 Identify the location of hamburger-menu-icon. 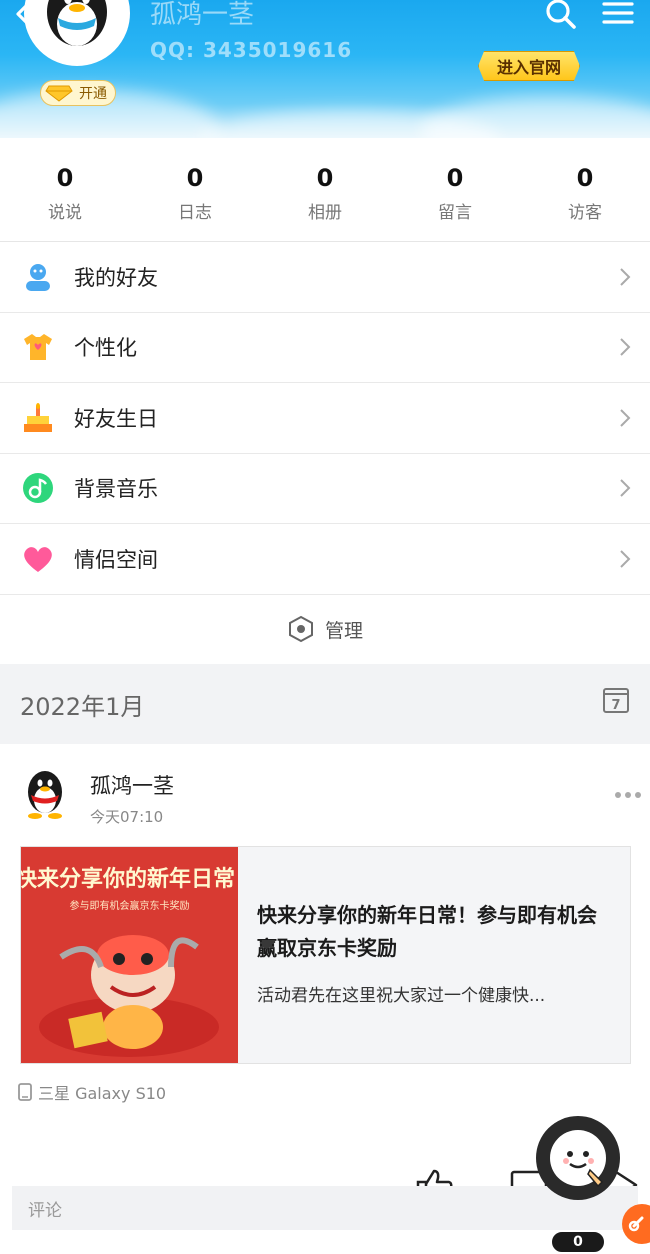
(618, 13).